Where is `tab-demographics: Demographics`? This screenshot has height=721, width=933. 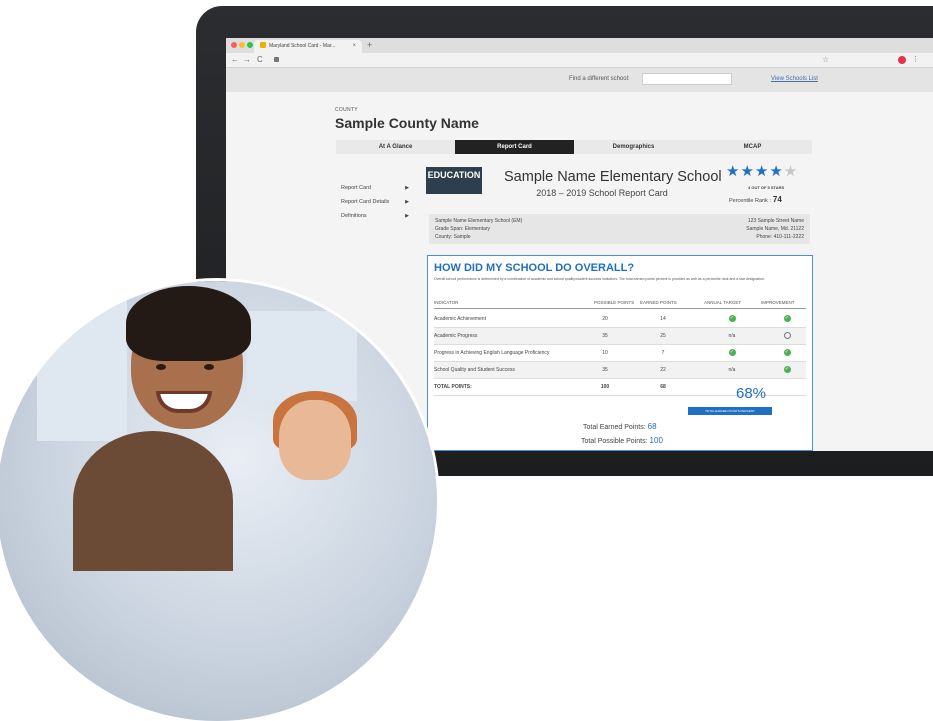 tab-demographics: Demographics is located at coordinates (633, 147).